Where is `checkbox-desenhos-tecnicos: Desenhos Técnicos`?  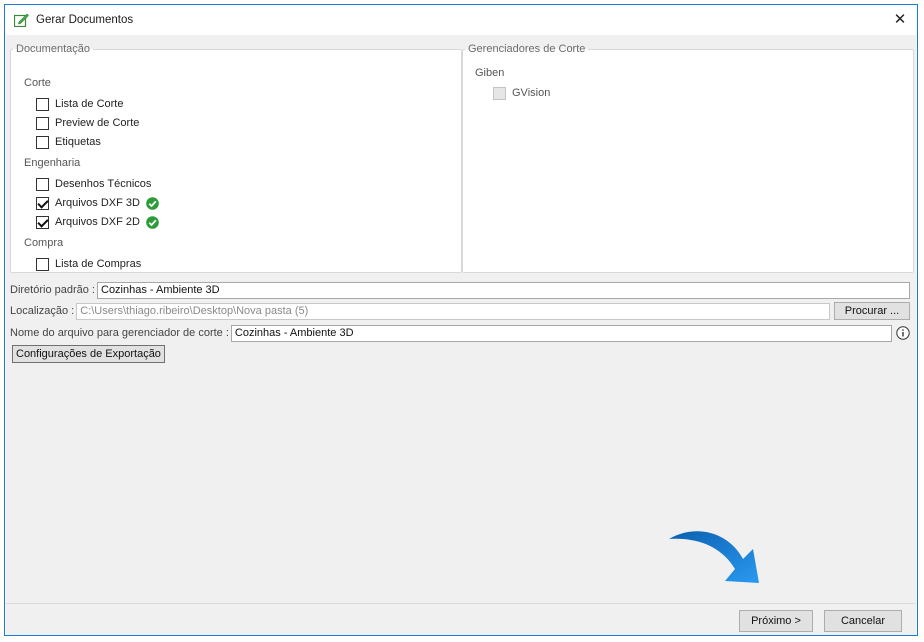 checkbox-desenhos-tecnicos: Desenhos Técnicos is located at coordinates (93, 184).